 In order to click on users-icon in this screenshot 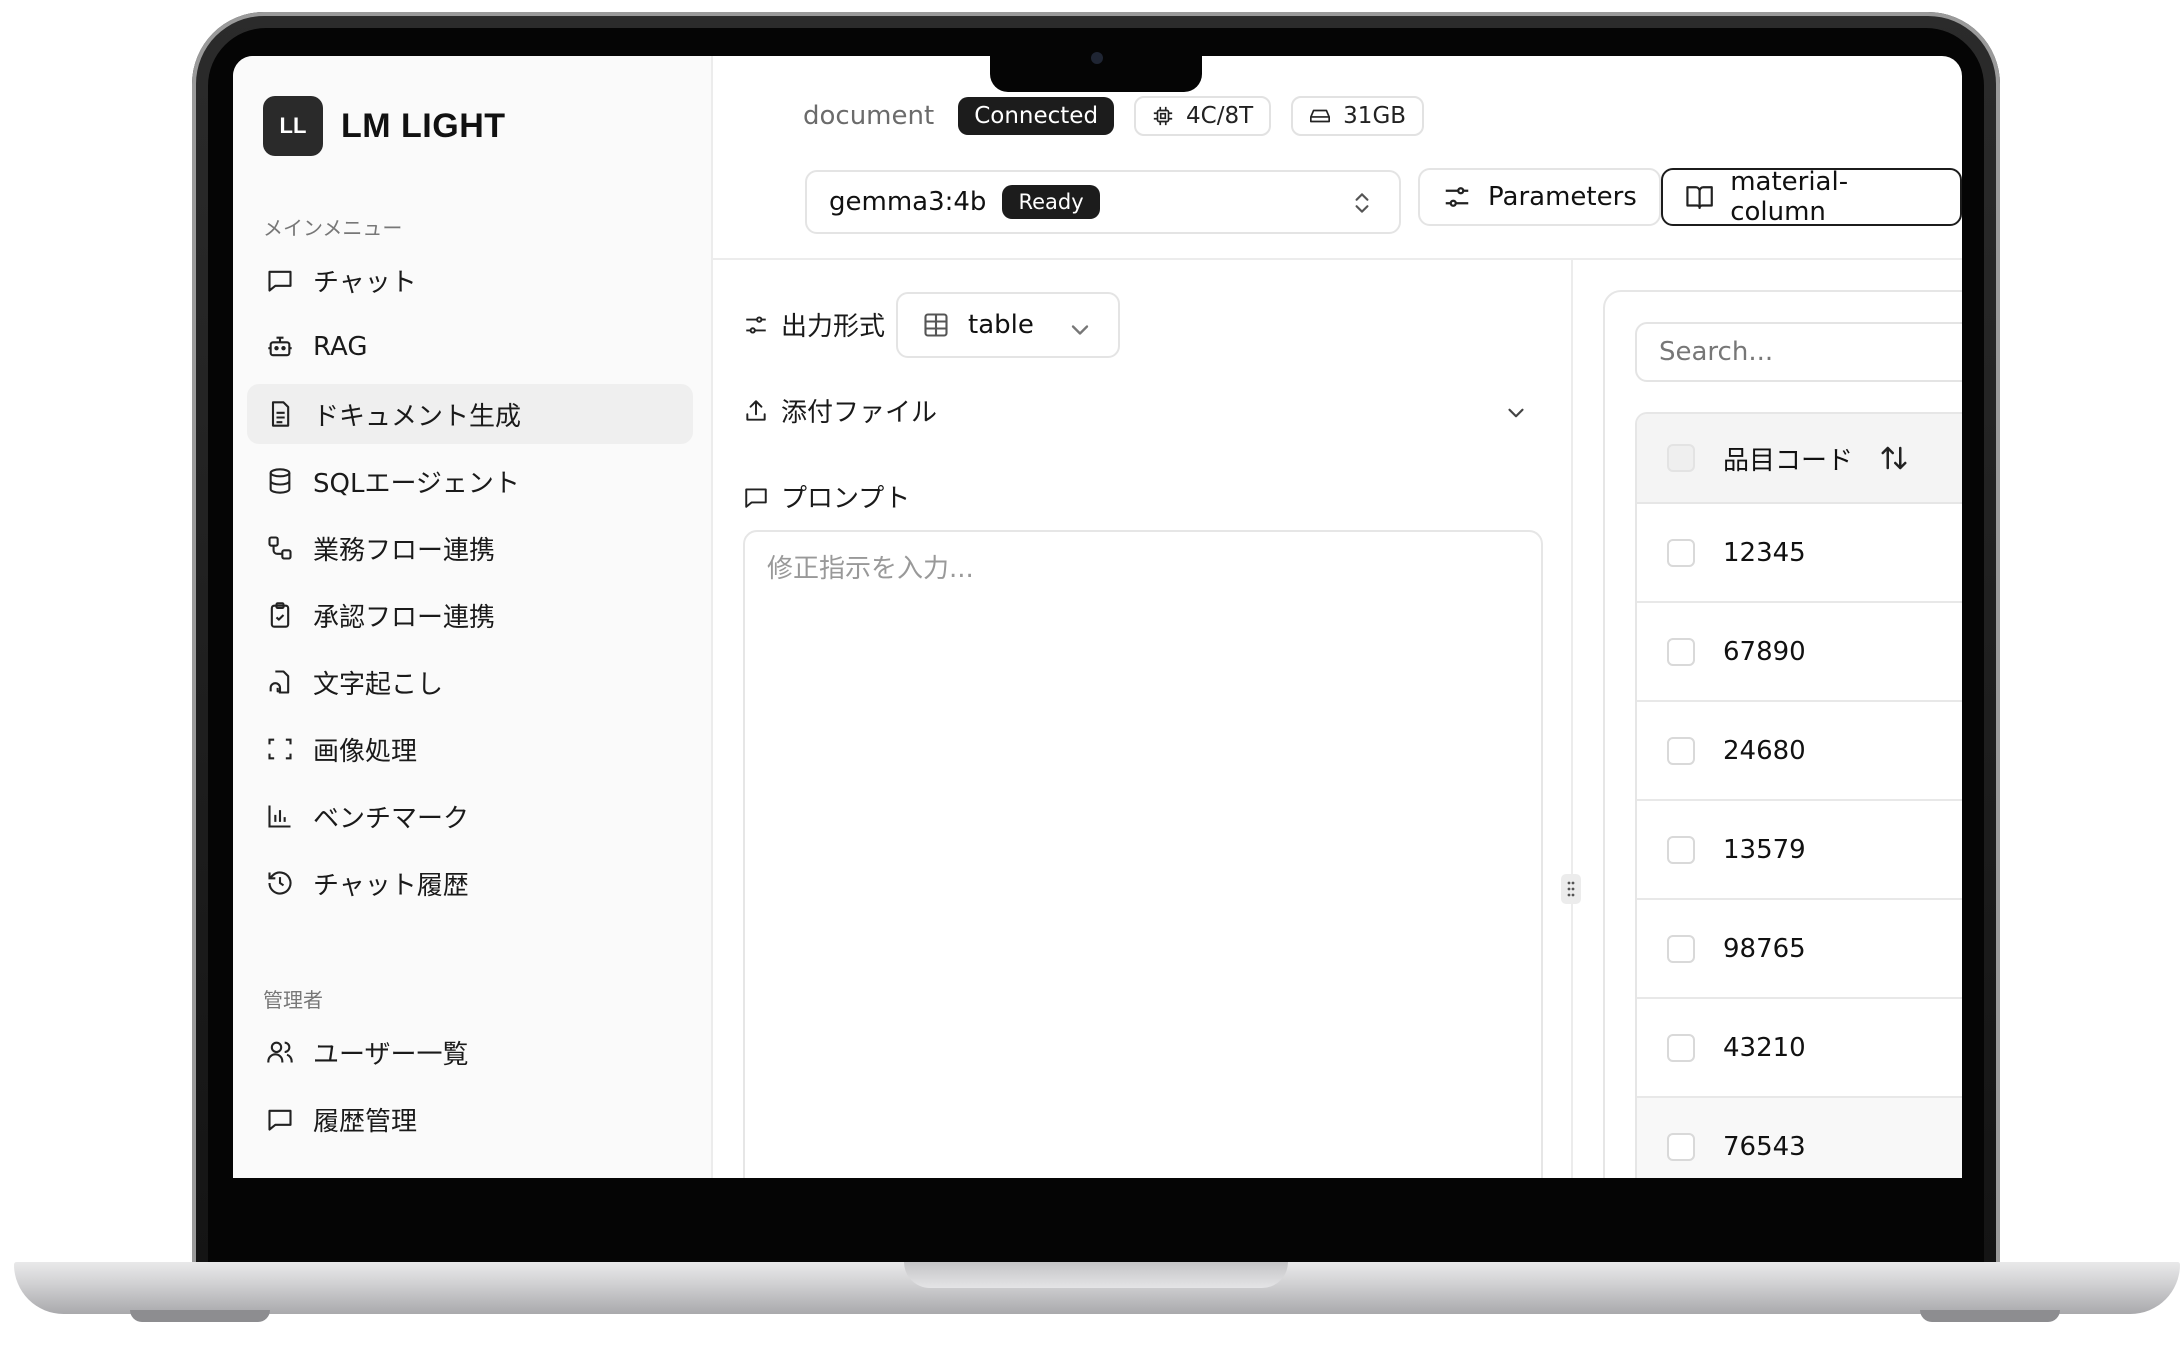, I will do `click(280, 1052)`.